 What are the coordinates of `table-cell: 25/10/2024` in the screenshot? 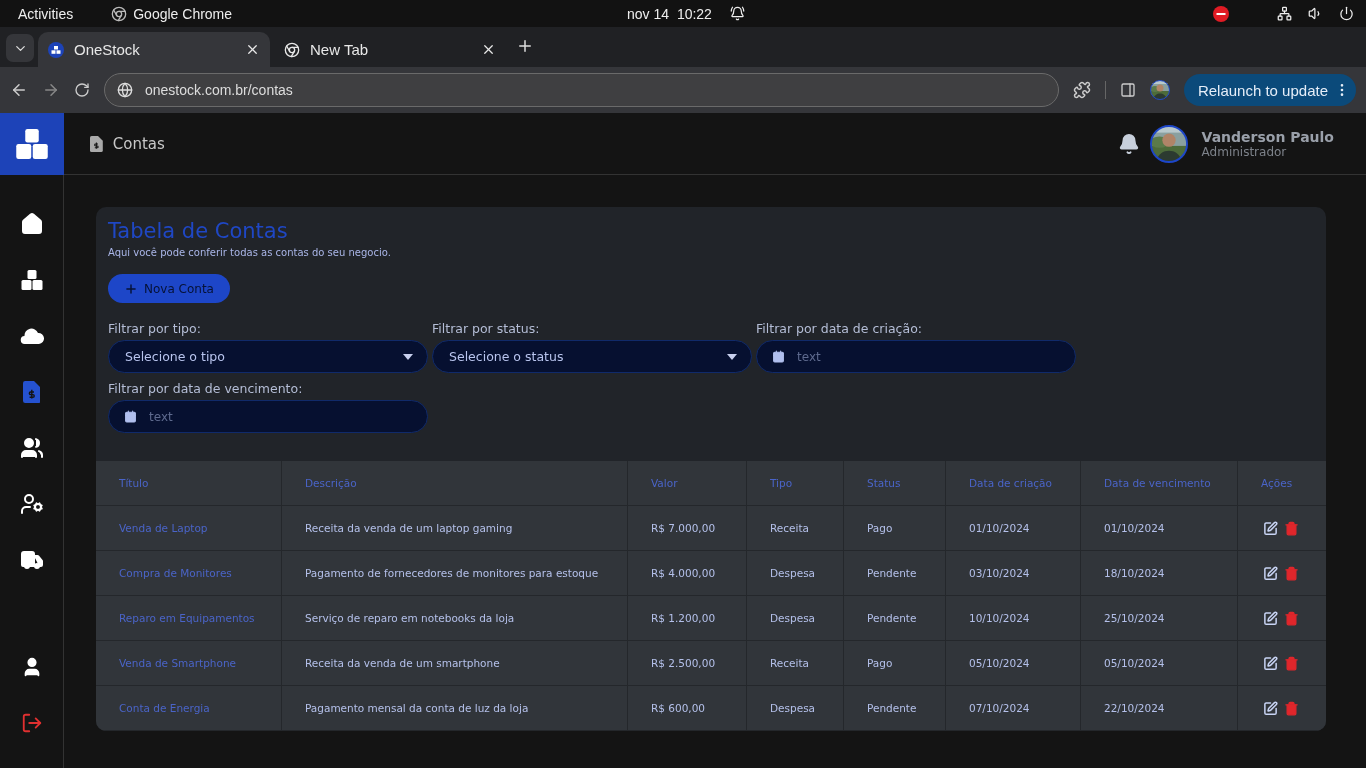 It's located at (1159, 618).